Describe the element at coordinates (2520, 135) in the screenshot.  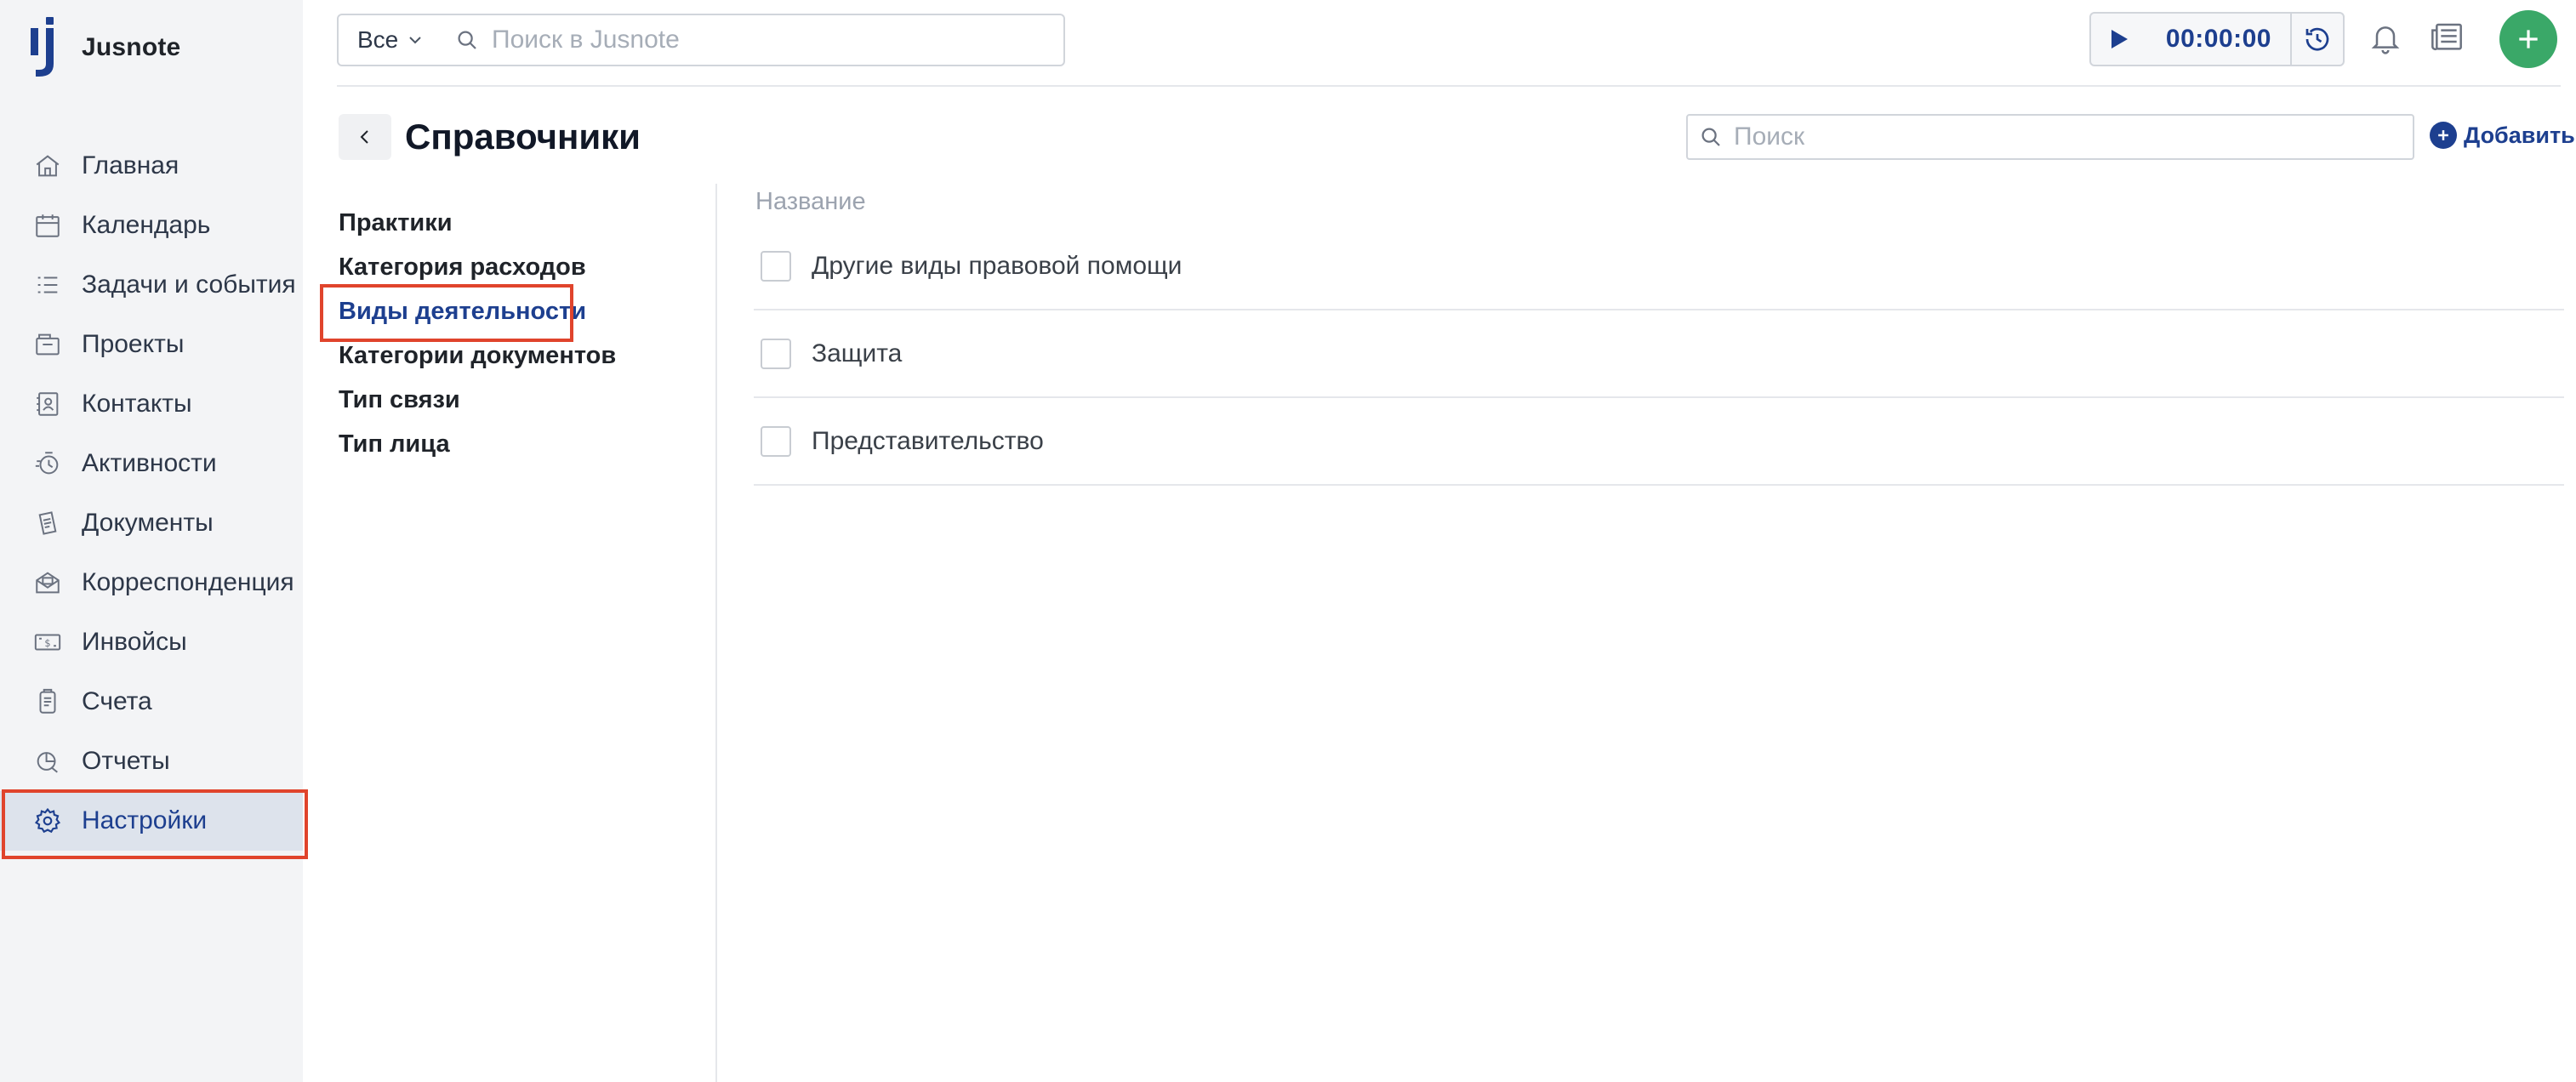
I see `add-button-label: Добавить` at that location.